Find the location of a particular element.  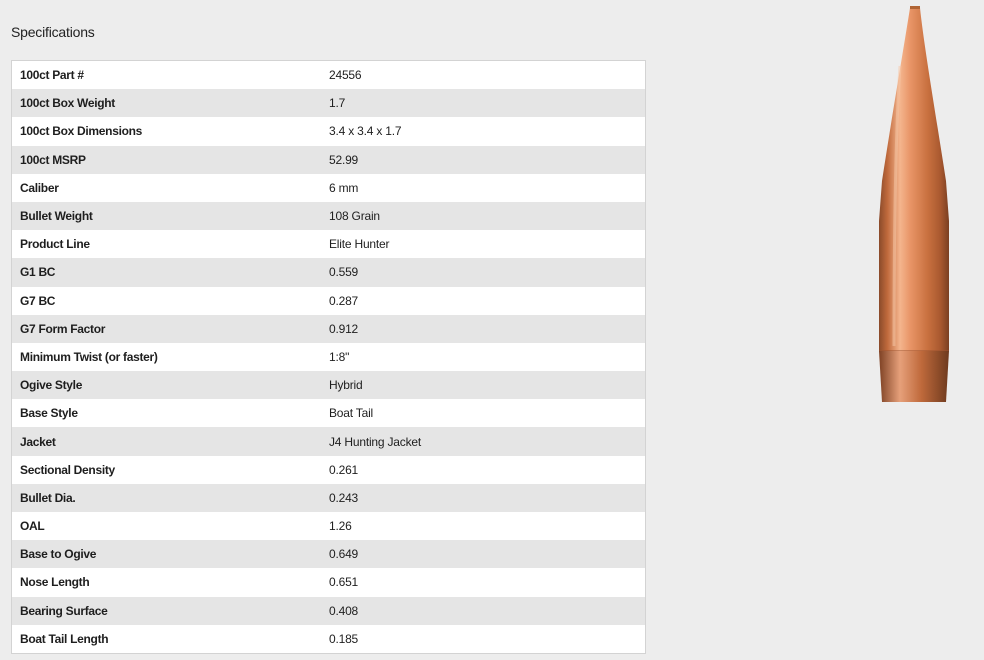

spec-value: 0.287 is located at coordinates (344, 300).